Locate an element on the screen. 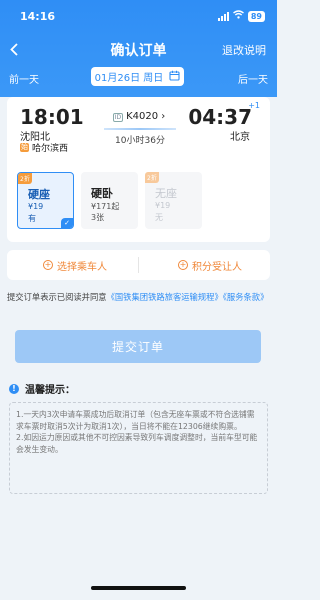  calendar-icon is located at coordinates (174, 77).